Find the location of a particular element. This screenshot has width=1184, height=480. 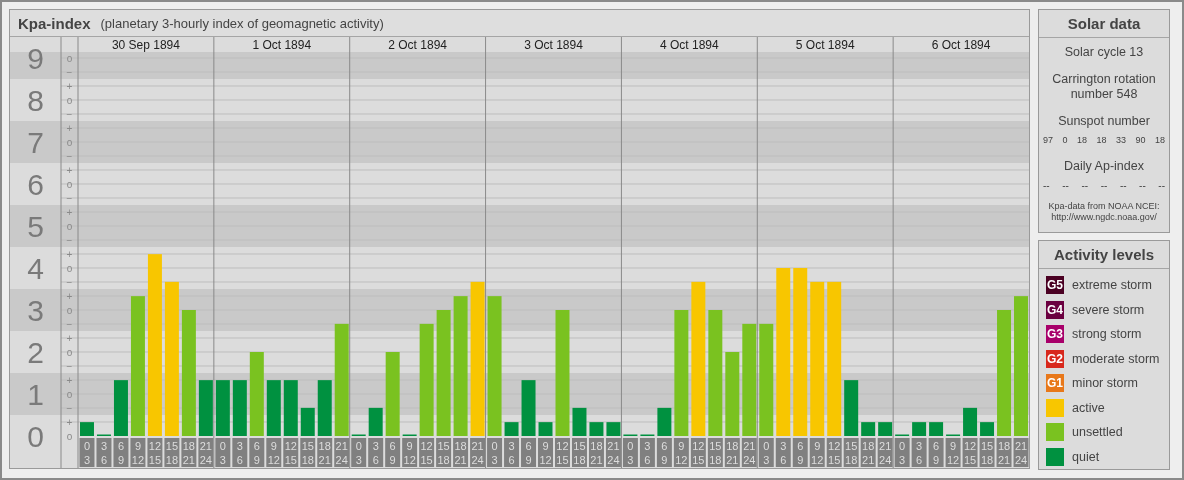

level-label: 6 is located at coordinates (35, 184).